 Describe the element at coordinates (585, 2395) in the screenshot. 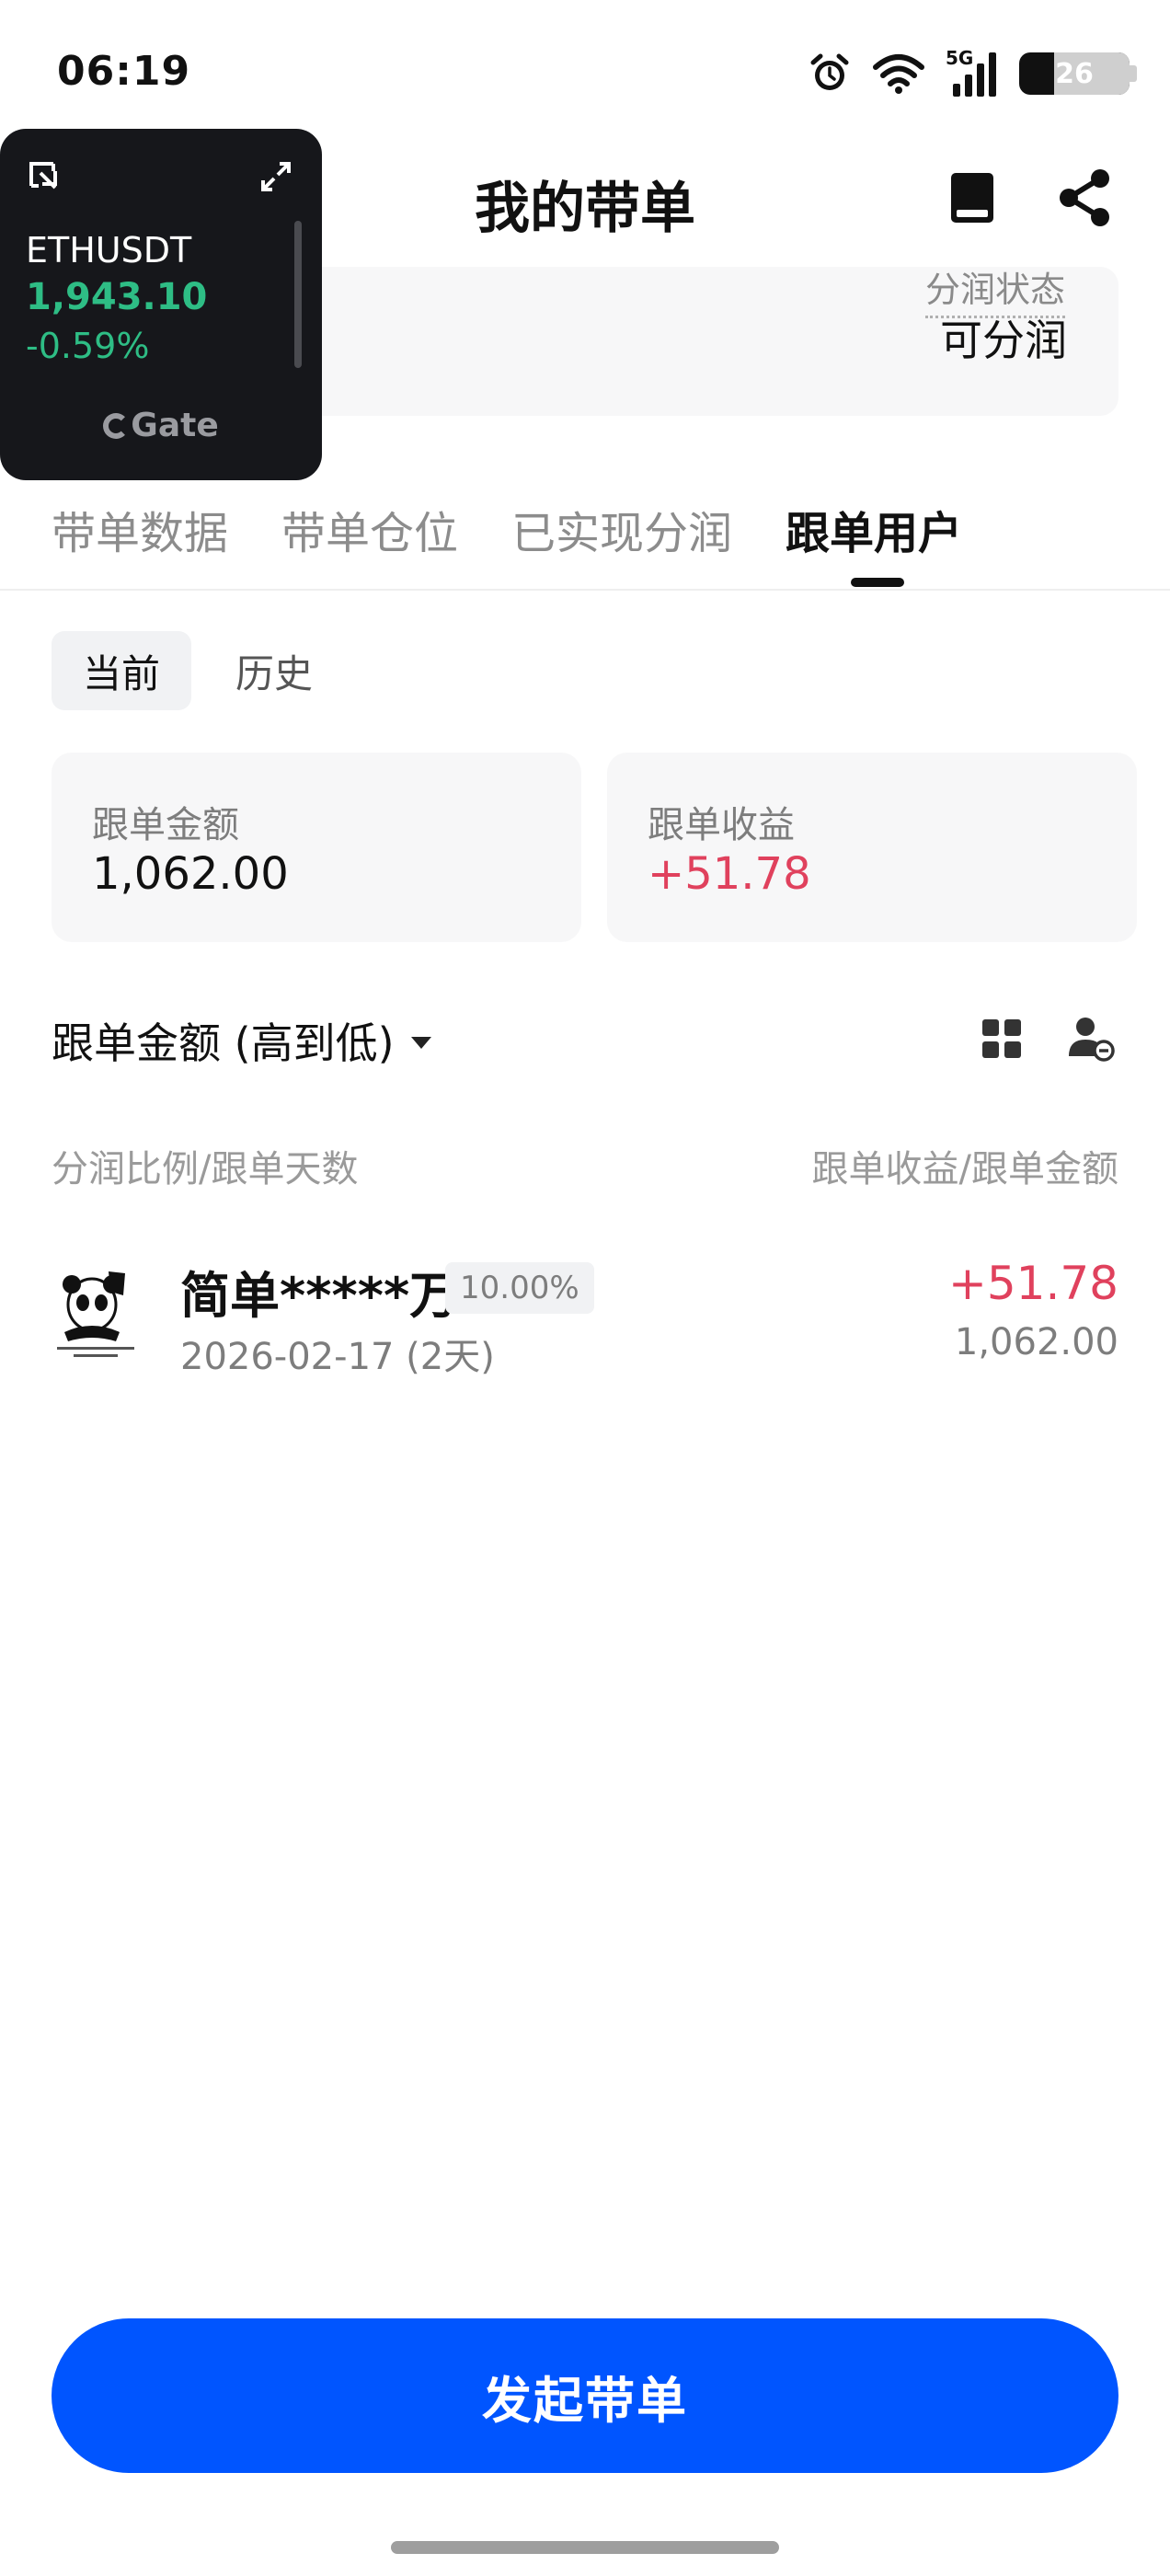

I see `start-copy-trading-button: 发起带单` at that location.